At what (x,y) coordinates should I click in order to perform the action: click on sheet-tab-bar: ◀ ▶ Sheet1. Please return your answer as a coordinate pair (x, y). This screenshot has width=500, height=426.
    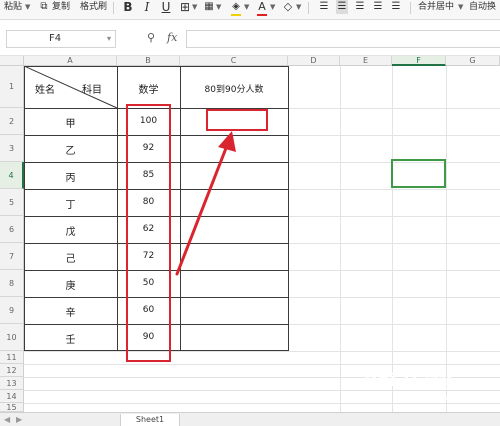
    Looking at the image, I should click on (250, 419).